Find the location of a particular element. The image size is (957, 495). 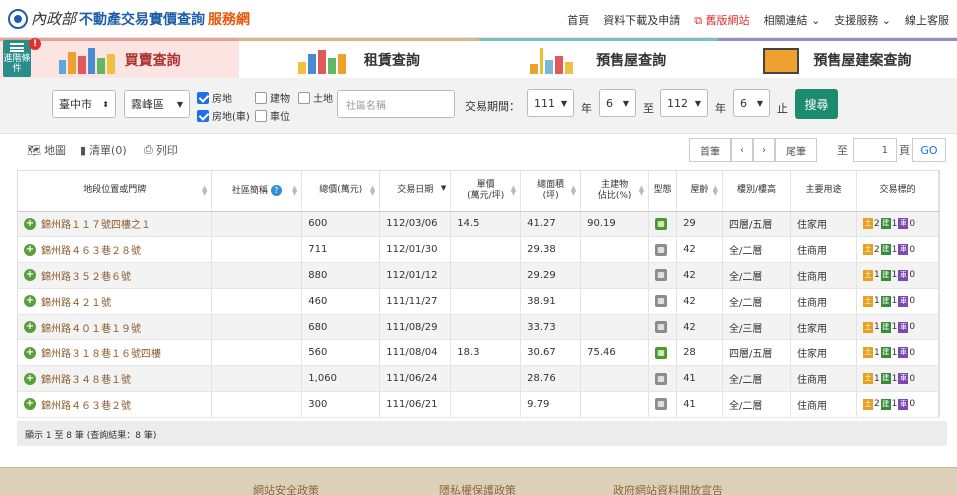

cell-address: + 錦州路３４８巷１號 is located at coordinates (115, 379).